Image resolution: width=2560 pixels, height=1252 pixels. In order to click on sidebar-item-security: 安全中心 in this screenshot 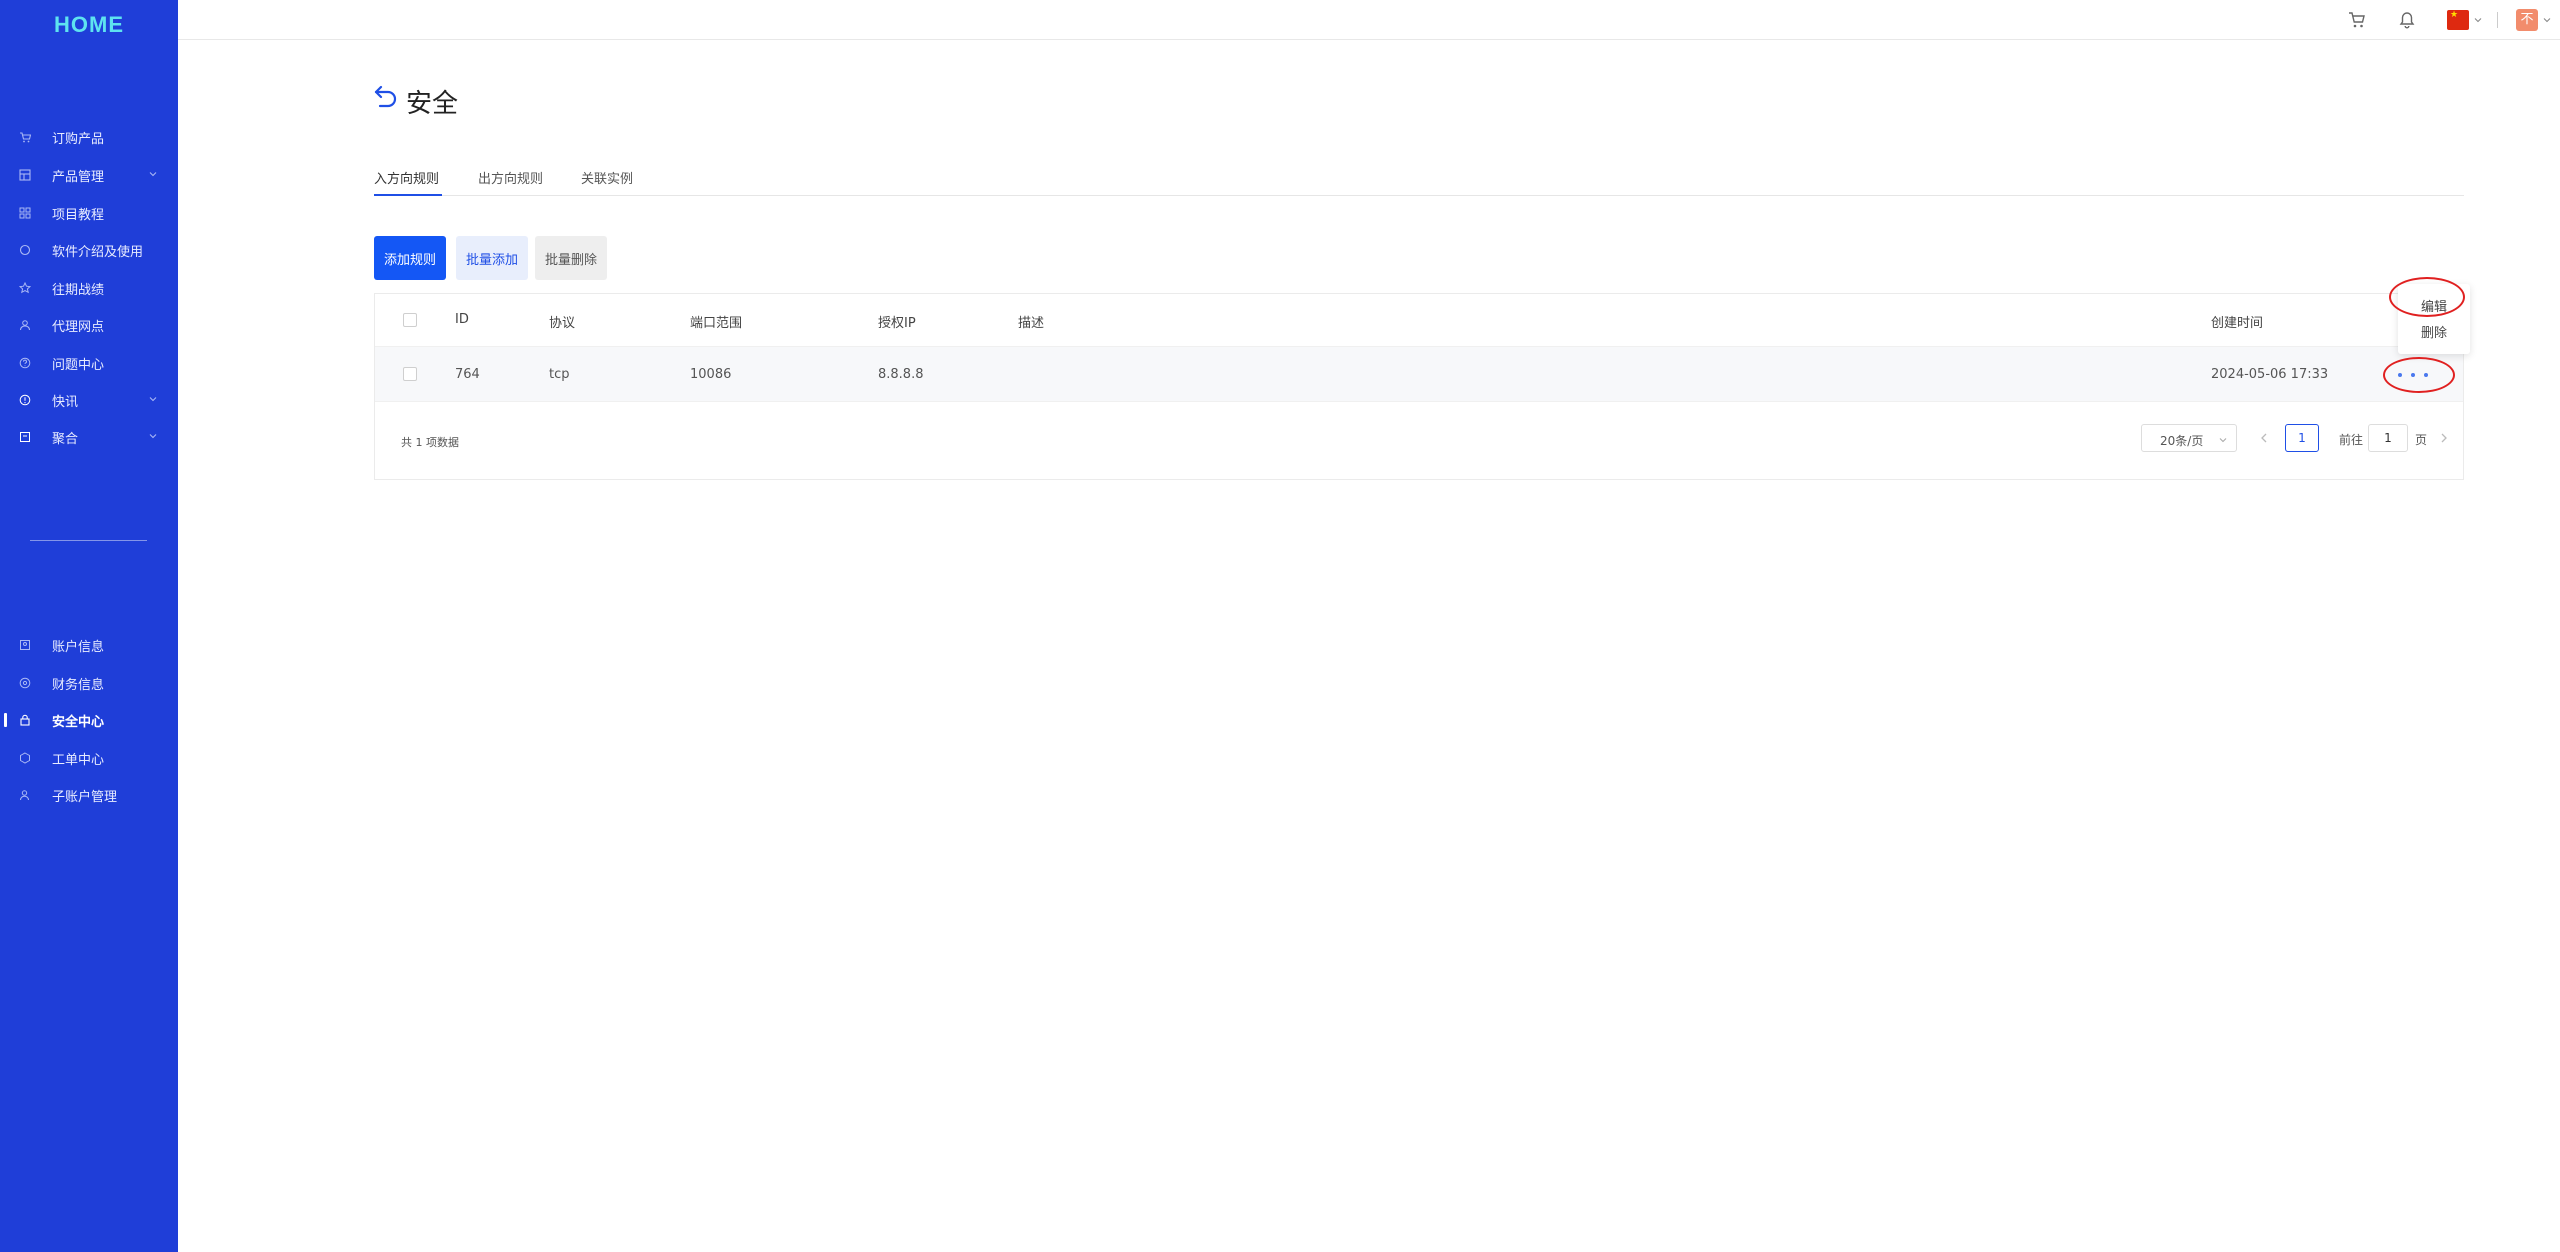, I will do `click(89, 720)`.